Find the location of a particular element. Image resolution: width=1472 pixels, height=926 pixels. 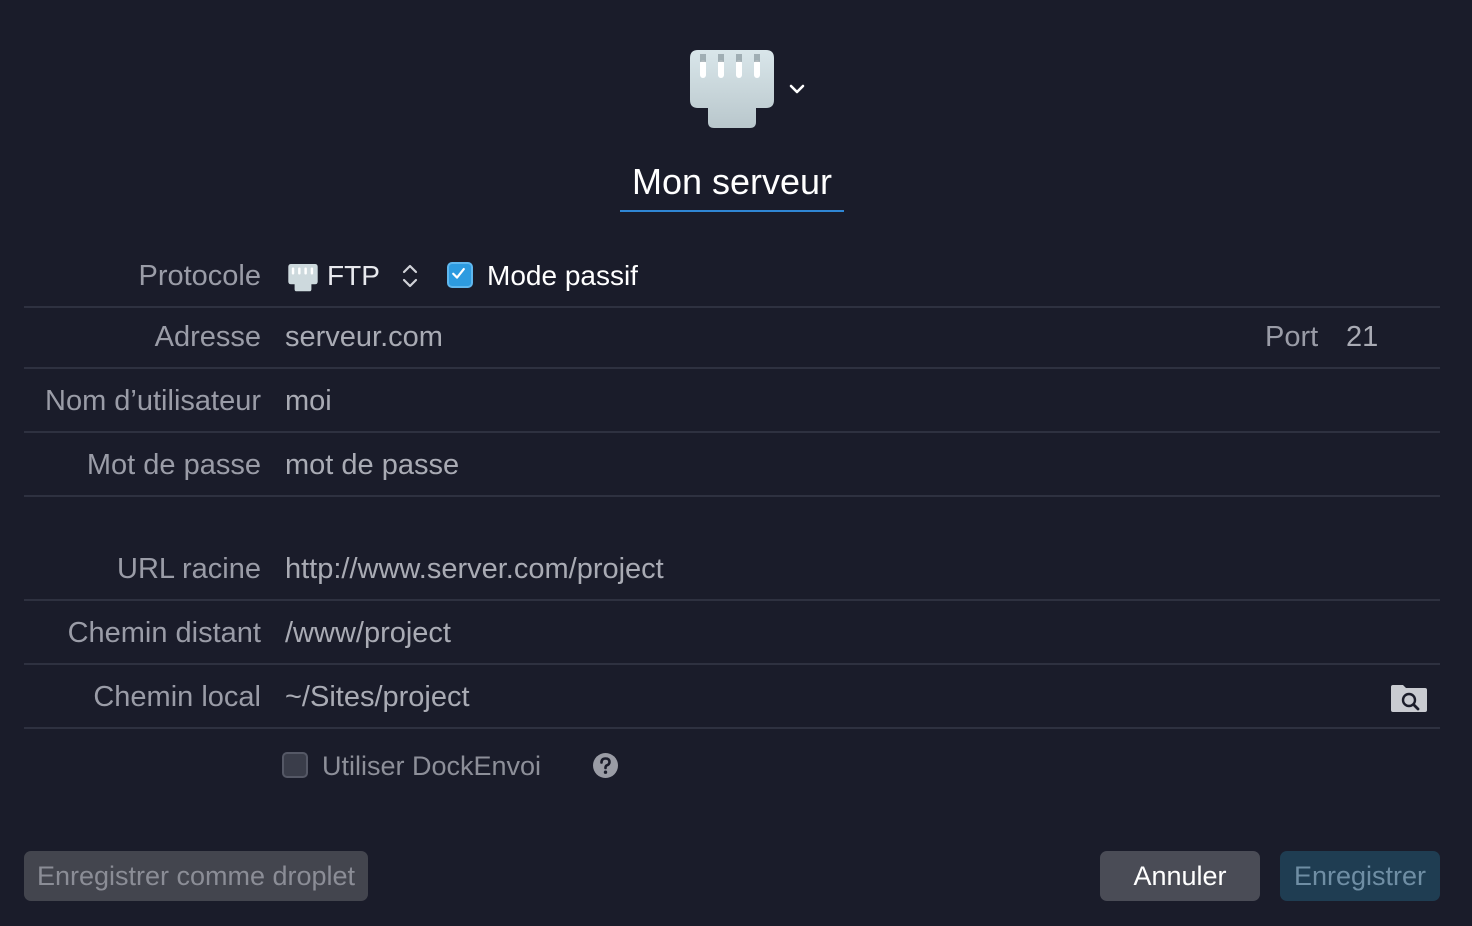

passive-mode-checkbox is located at coordinates (460, 275).